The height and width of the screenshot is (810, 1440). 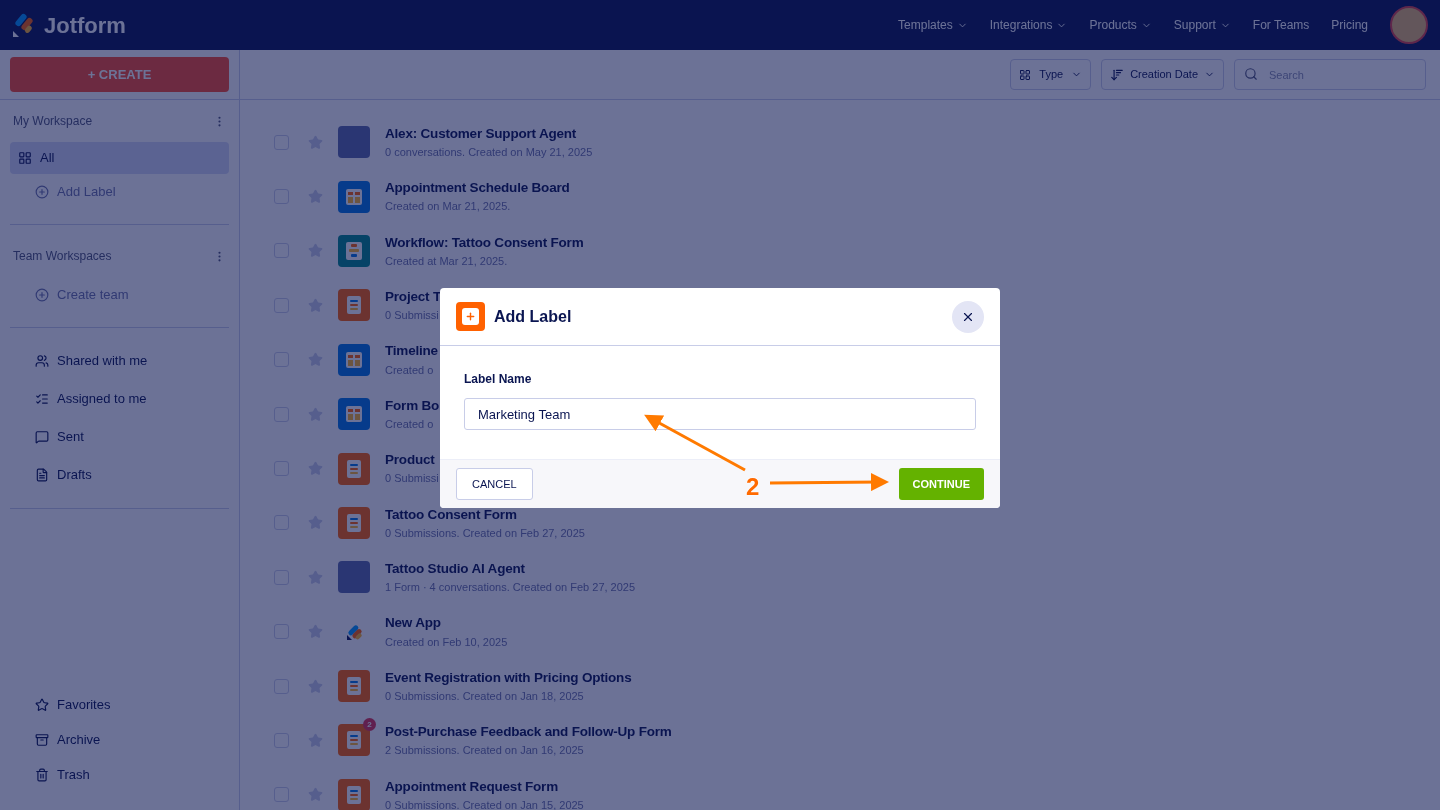 What do you see at coordinates (42, 739) in the screenshot?
I see `archive-box-icon` at bounding box center [42, 739].